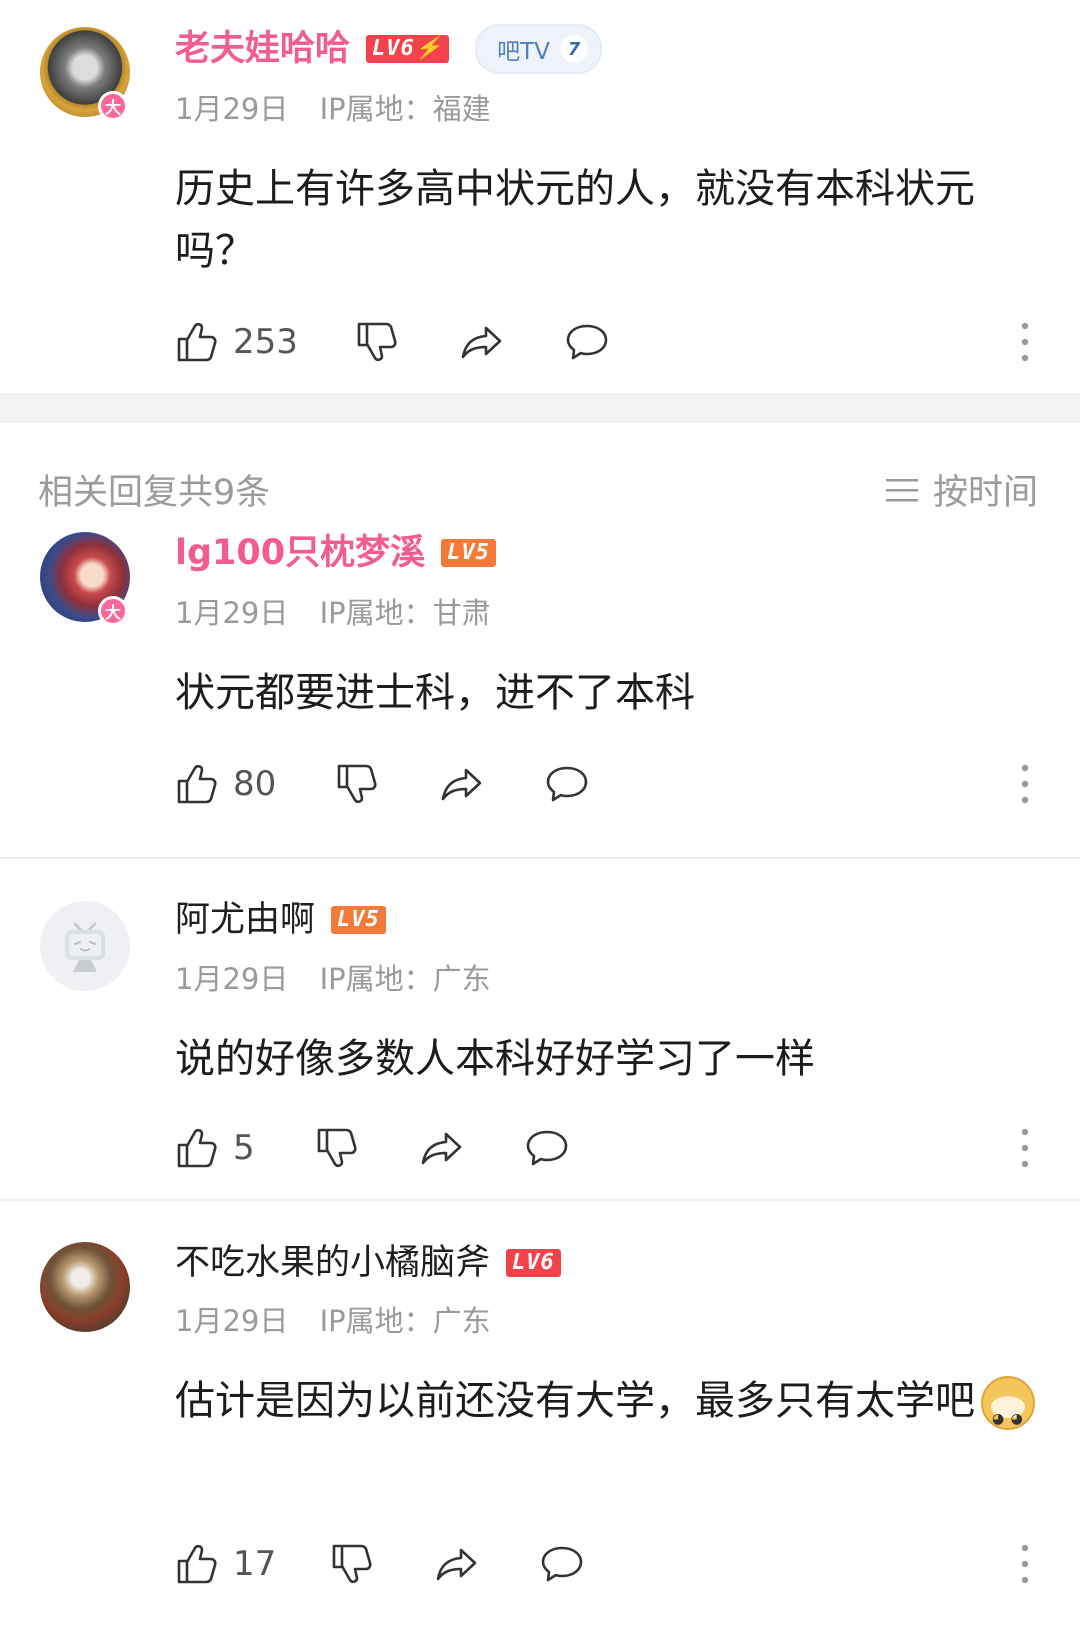 Image resolution: width=1080 pixels, height=1637 pixels. Describe the element at coordinates (232, 109) in the screenshot. I see `post-date: 1月29日` at that location.